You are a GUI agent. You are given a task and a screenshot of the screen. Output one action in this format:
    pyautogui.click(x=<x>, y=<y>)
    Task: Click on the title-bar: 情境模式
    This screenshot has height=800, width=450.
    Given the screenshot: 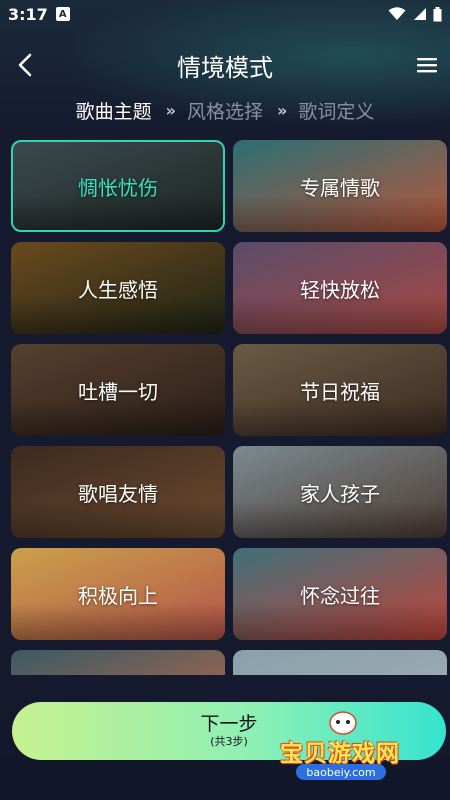 What is the action you would take?
    pyautogui.click(x=225, y=65)
    